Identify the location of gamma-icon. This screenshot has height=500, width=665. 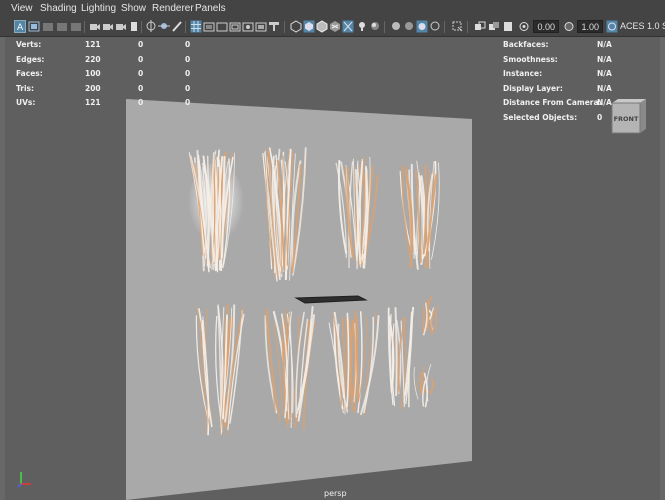
(569, 26).